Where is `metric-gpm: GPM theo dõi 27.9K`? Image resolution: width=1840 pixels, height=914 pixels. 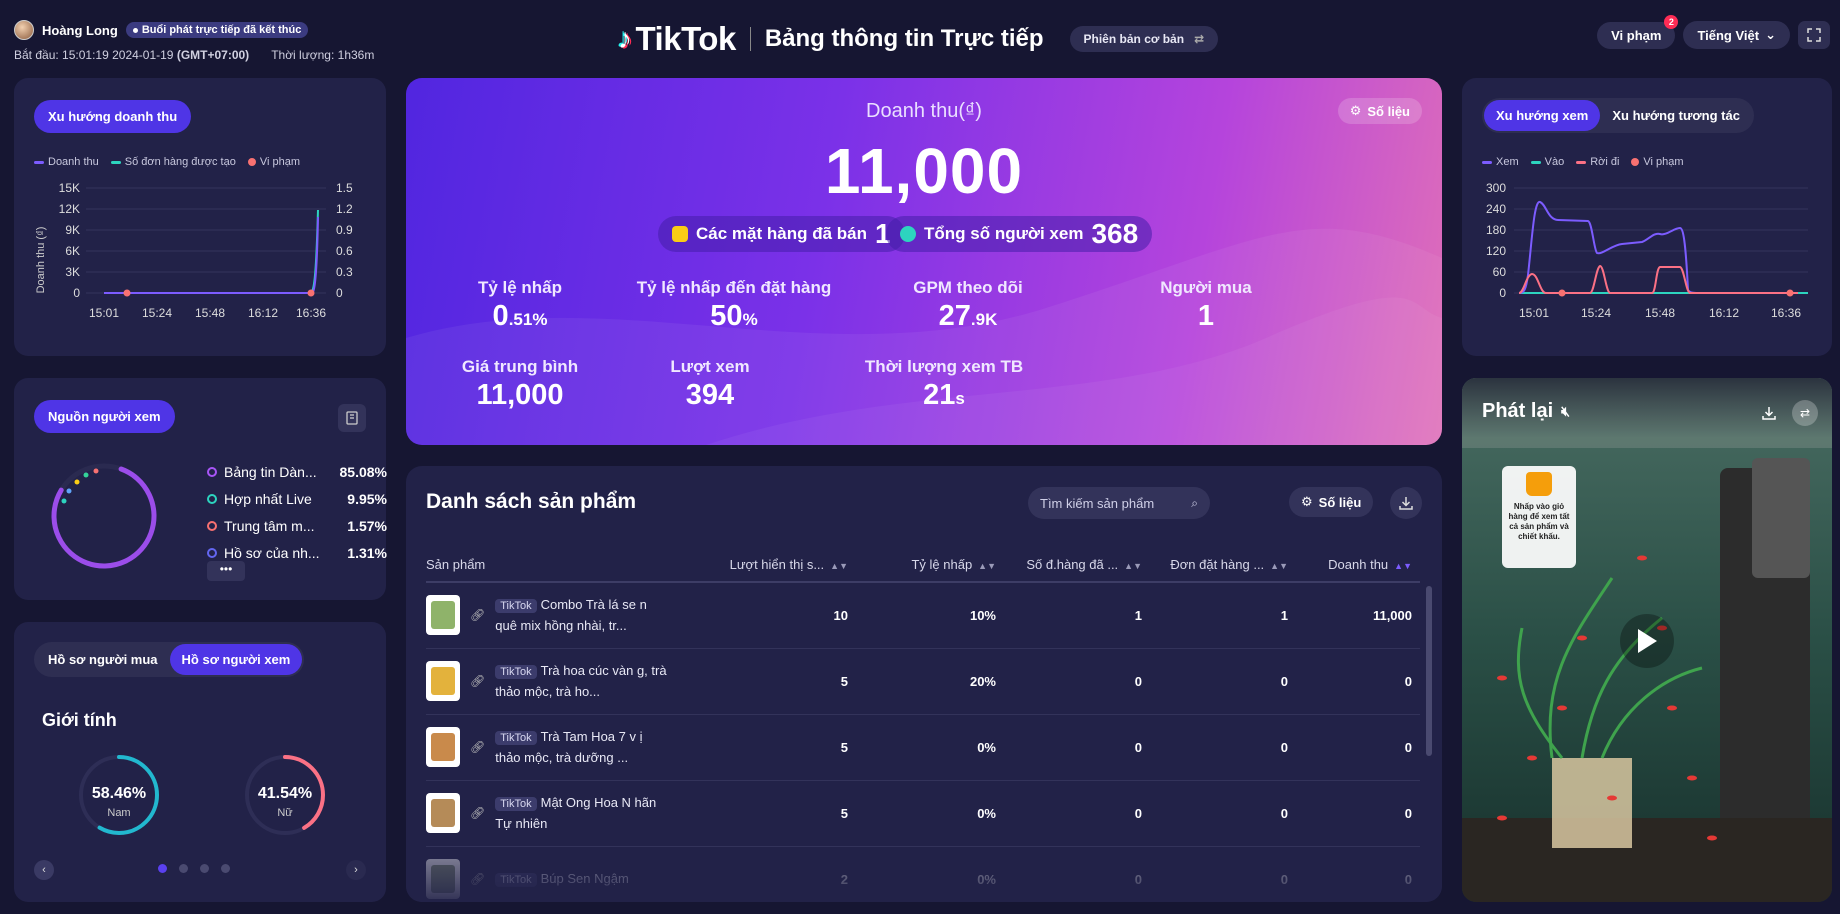 metric-gpm: GPM theo dõi 27.9K is located at coordinates (968, 305).